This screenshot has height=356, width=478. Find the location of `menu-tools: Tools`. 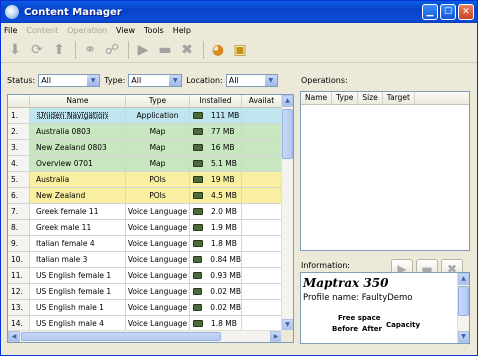

menu-tools: Tools is located at coordinates (154, 30).